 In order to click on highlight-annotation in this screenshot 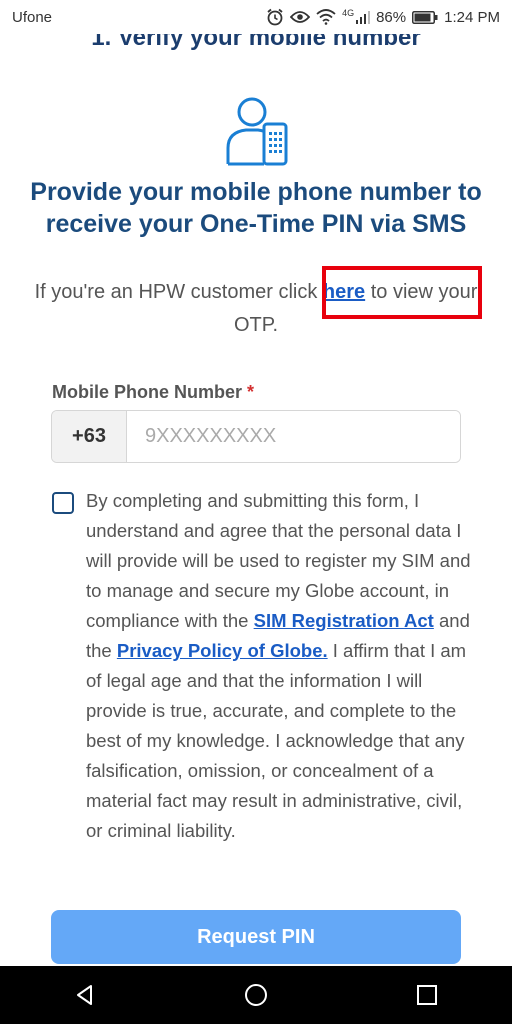, I will do `click(402, 292)`.